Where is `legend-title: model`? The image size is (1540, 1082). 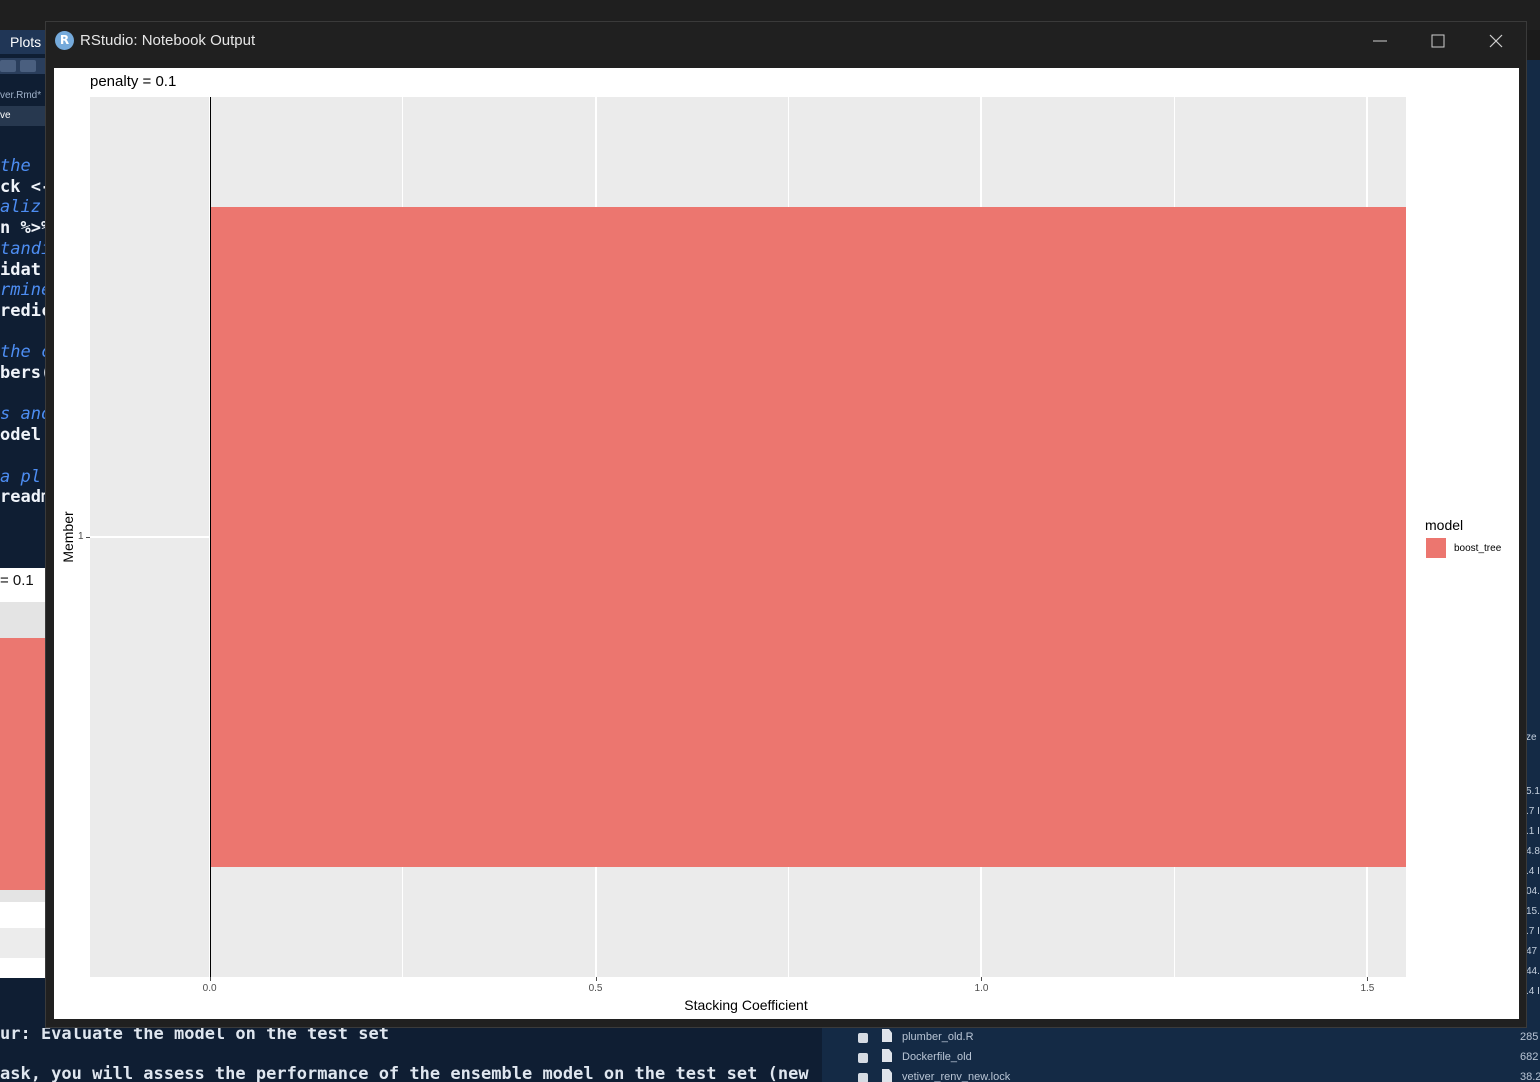 legend-title: model is located at coordinates (1444, 525).